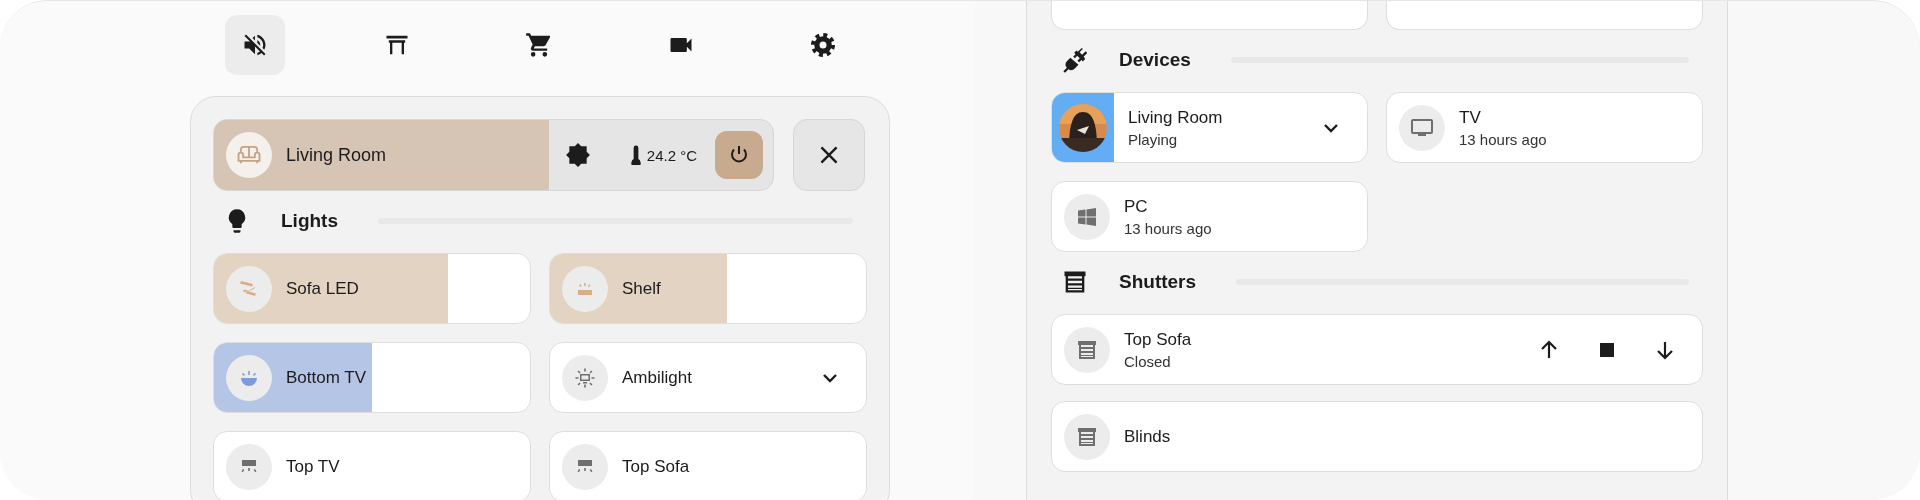 The width and height of the screenshot is (1920, 500). Describe the element at coordinates (739, 155) in the screenshot. I see `power-button` at that location.